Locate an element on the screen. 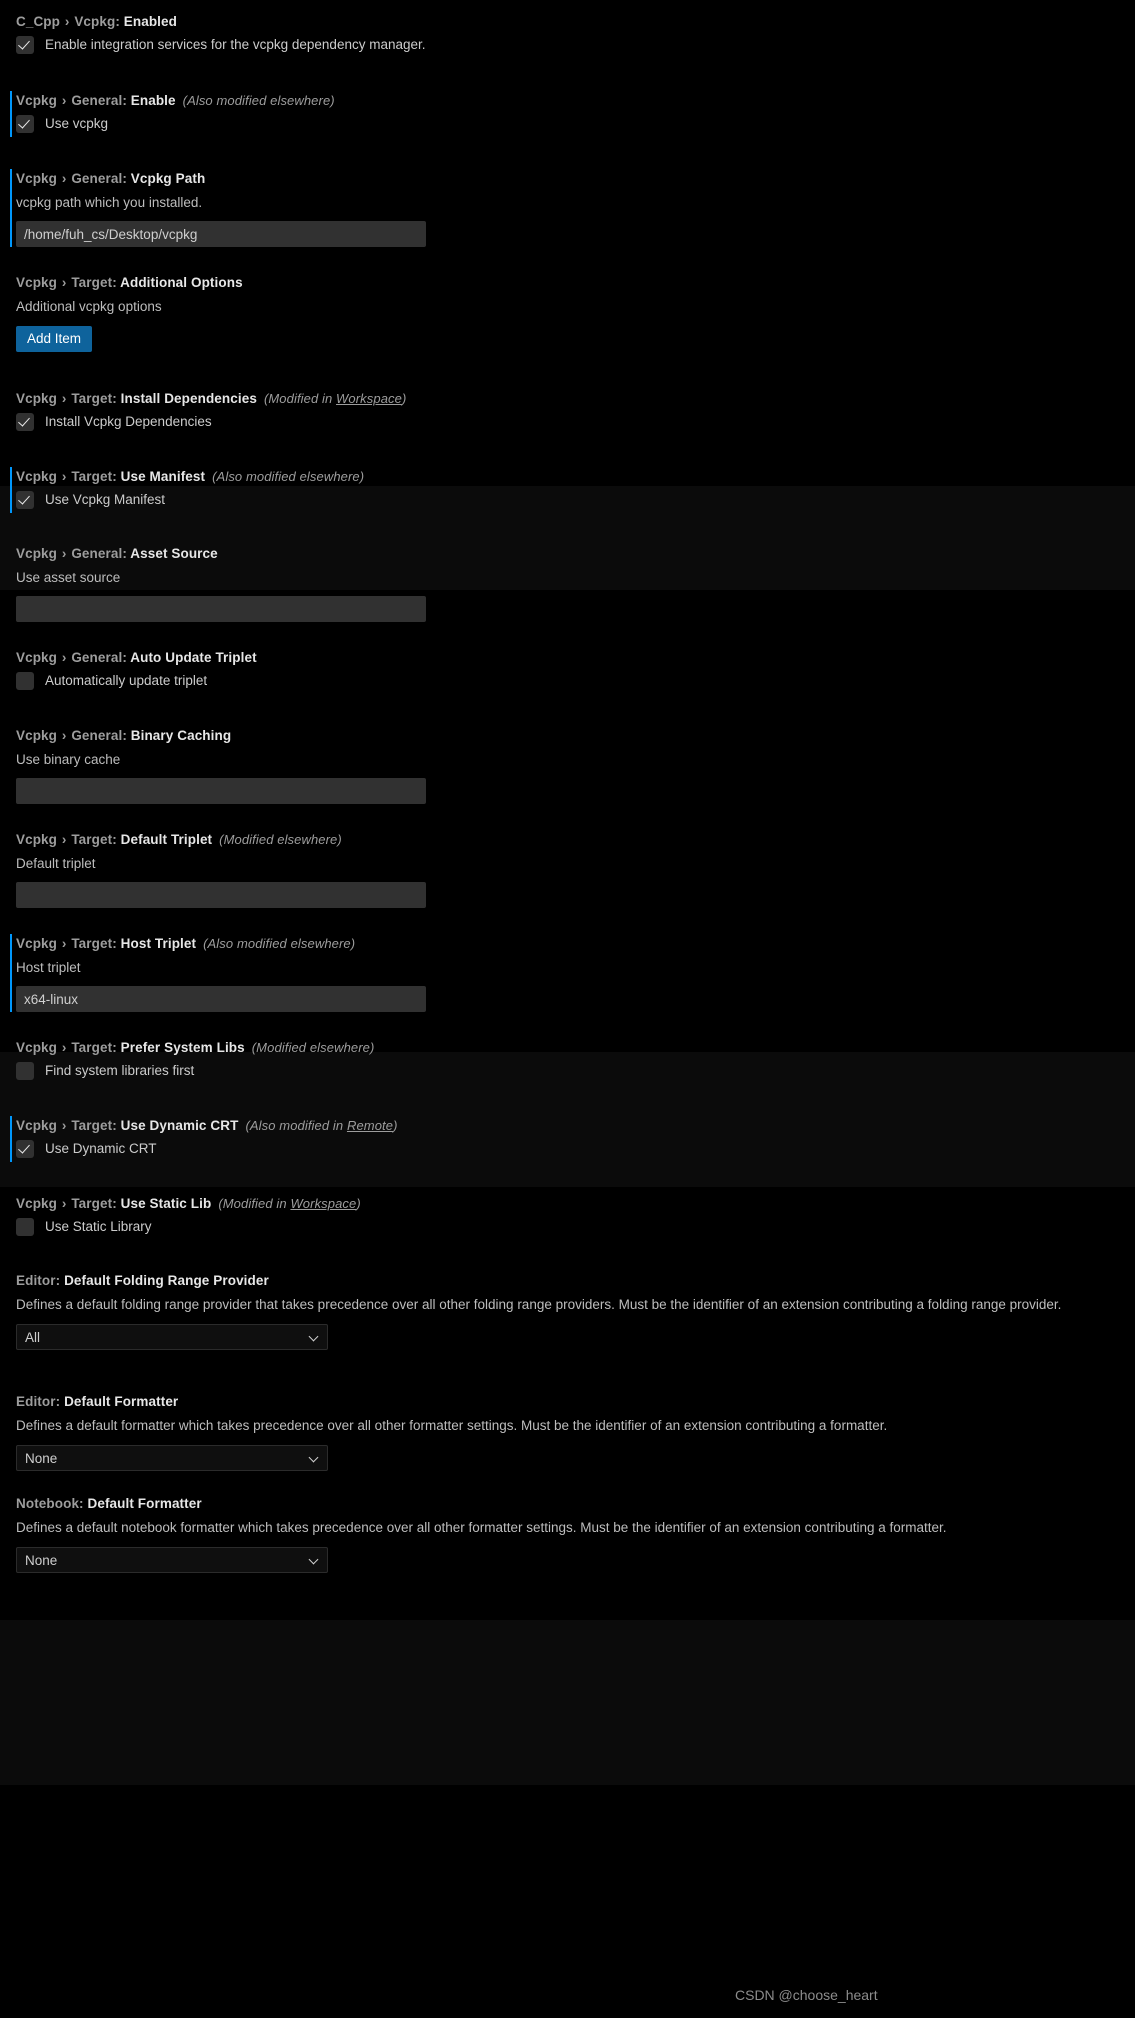 Image resolution: width=1135 pixels, height=2018 pixels. checkbox-label: Automatically update triplet is located at coordinates (126, 680).